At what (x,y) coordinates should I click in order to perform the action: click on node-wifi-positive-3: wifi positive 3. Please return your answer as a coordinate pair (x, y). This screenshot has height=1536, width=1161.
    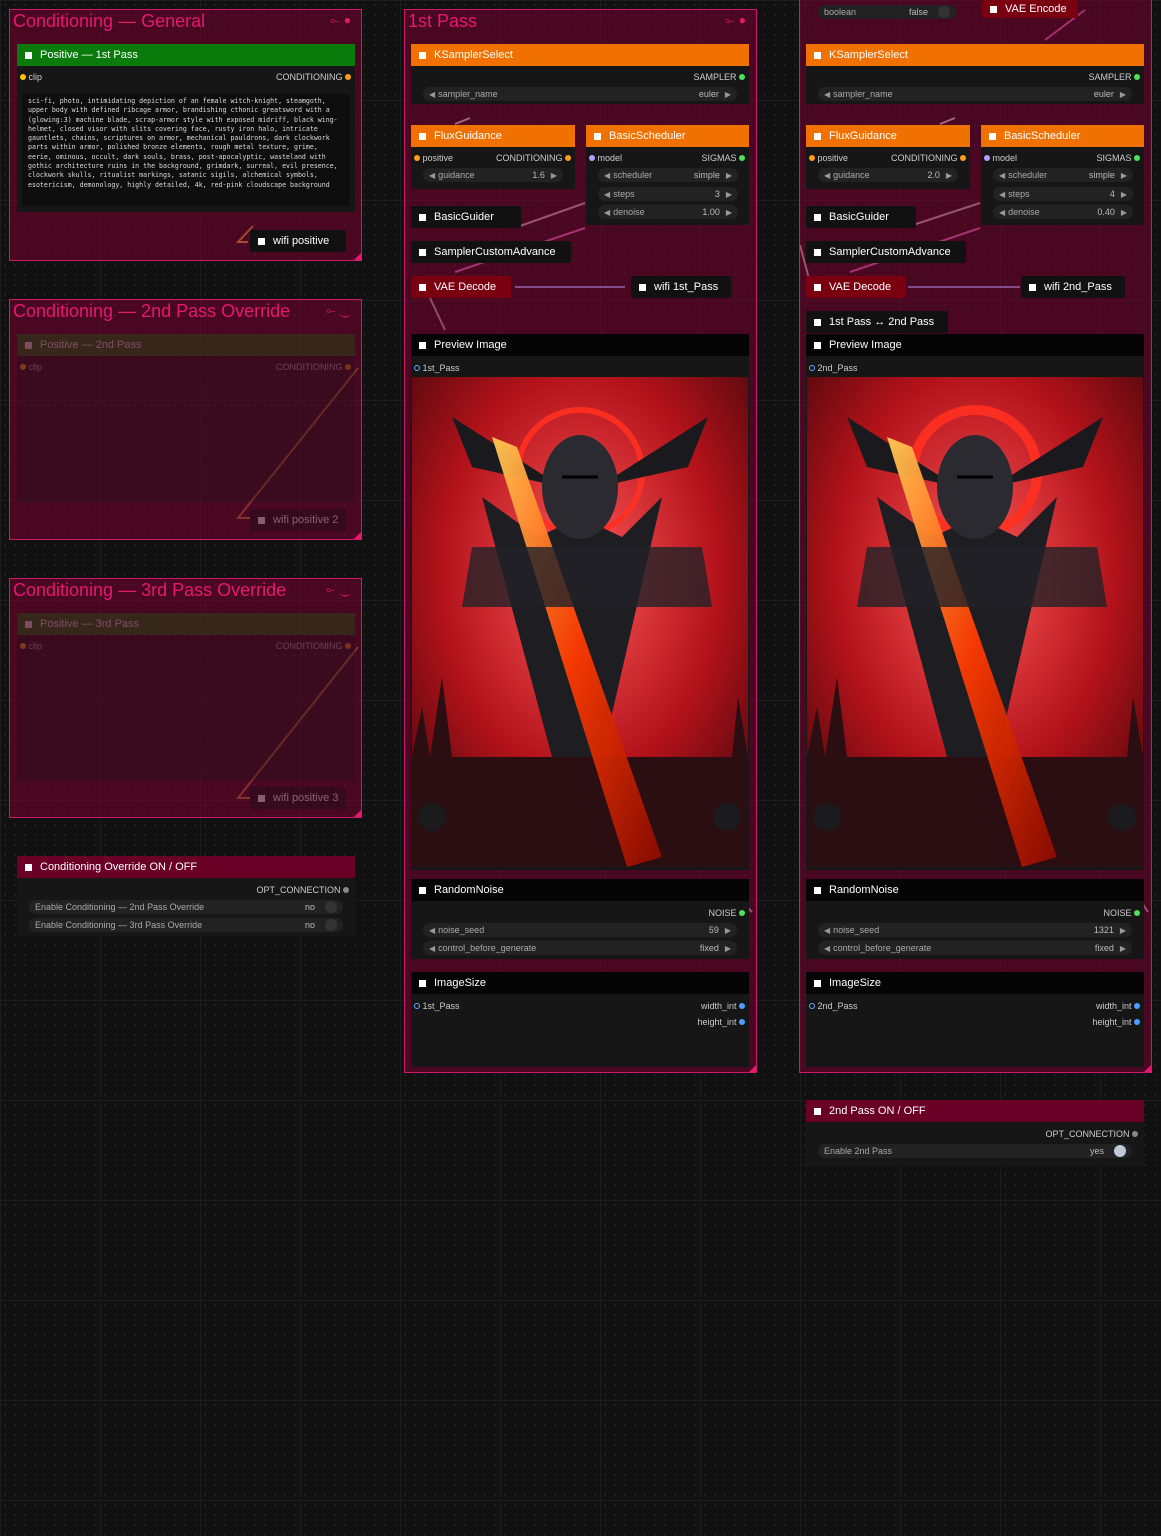
    Looking at the image, I should click on (298, 798).